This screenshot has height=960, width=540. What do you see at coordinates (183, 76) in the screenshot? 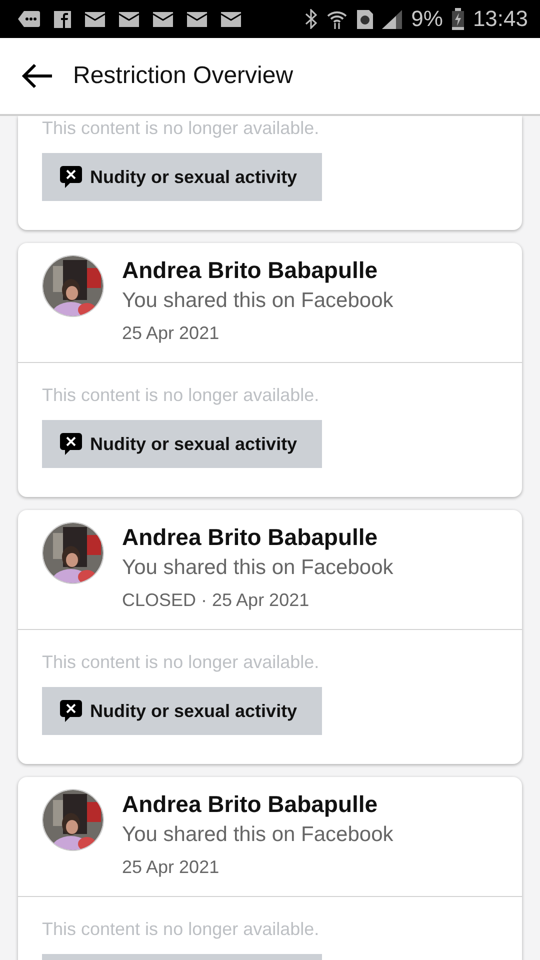
I see `page-title: Restriction Overview` at bounding box center [183, 76].